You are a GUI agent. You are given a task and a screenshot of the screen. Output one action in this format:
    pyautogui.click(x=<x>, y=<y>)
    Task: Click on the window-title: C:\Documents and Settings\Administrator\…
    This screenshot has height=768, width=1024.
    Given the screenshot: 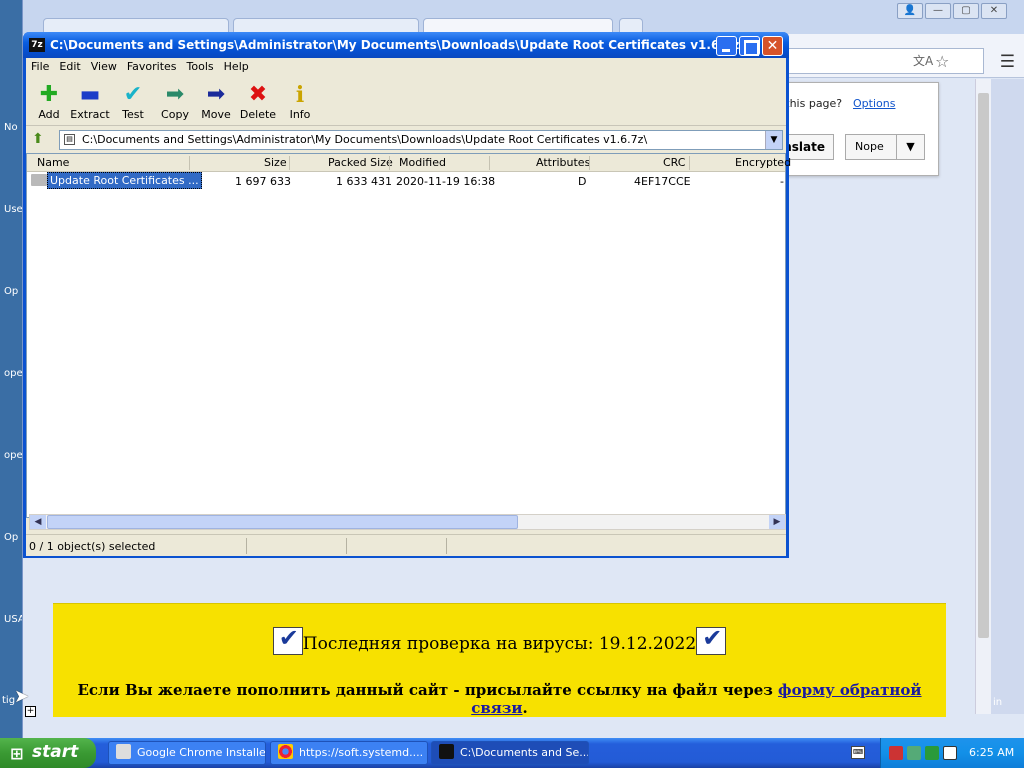 What is the action you would take?
    pyautogui.click(x=397, y=45)
    